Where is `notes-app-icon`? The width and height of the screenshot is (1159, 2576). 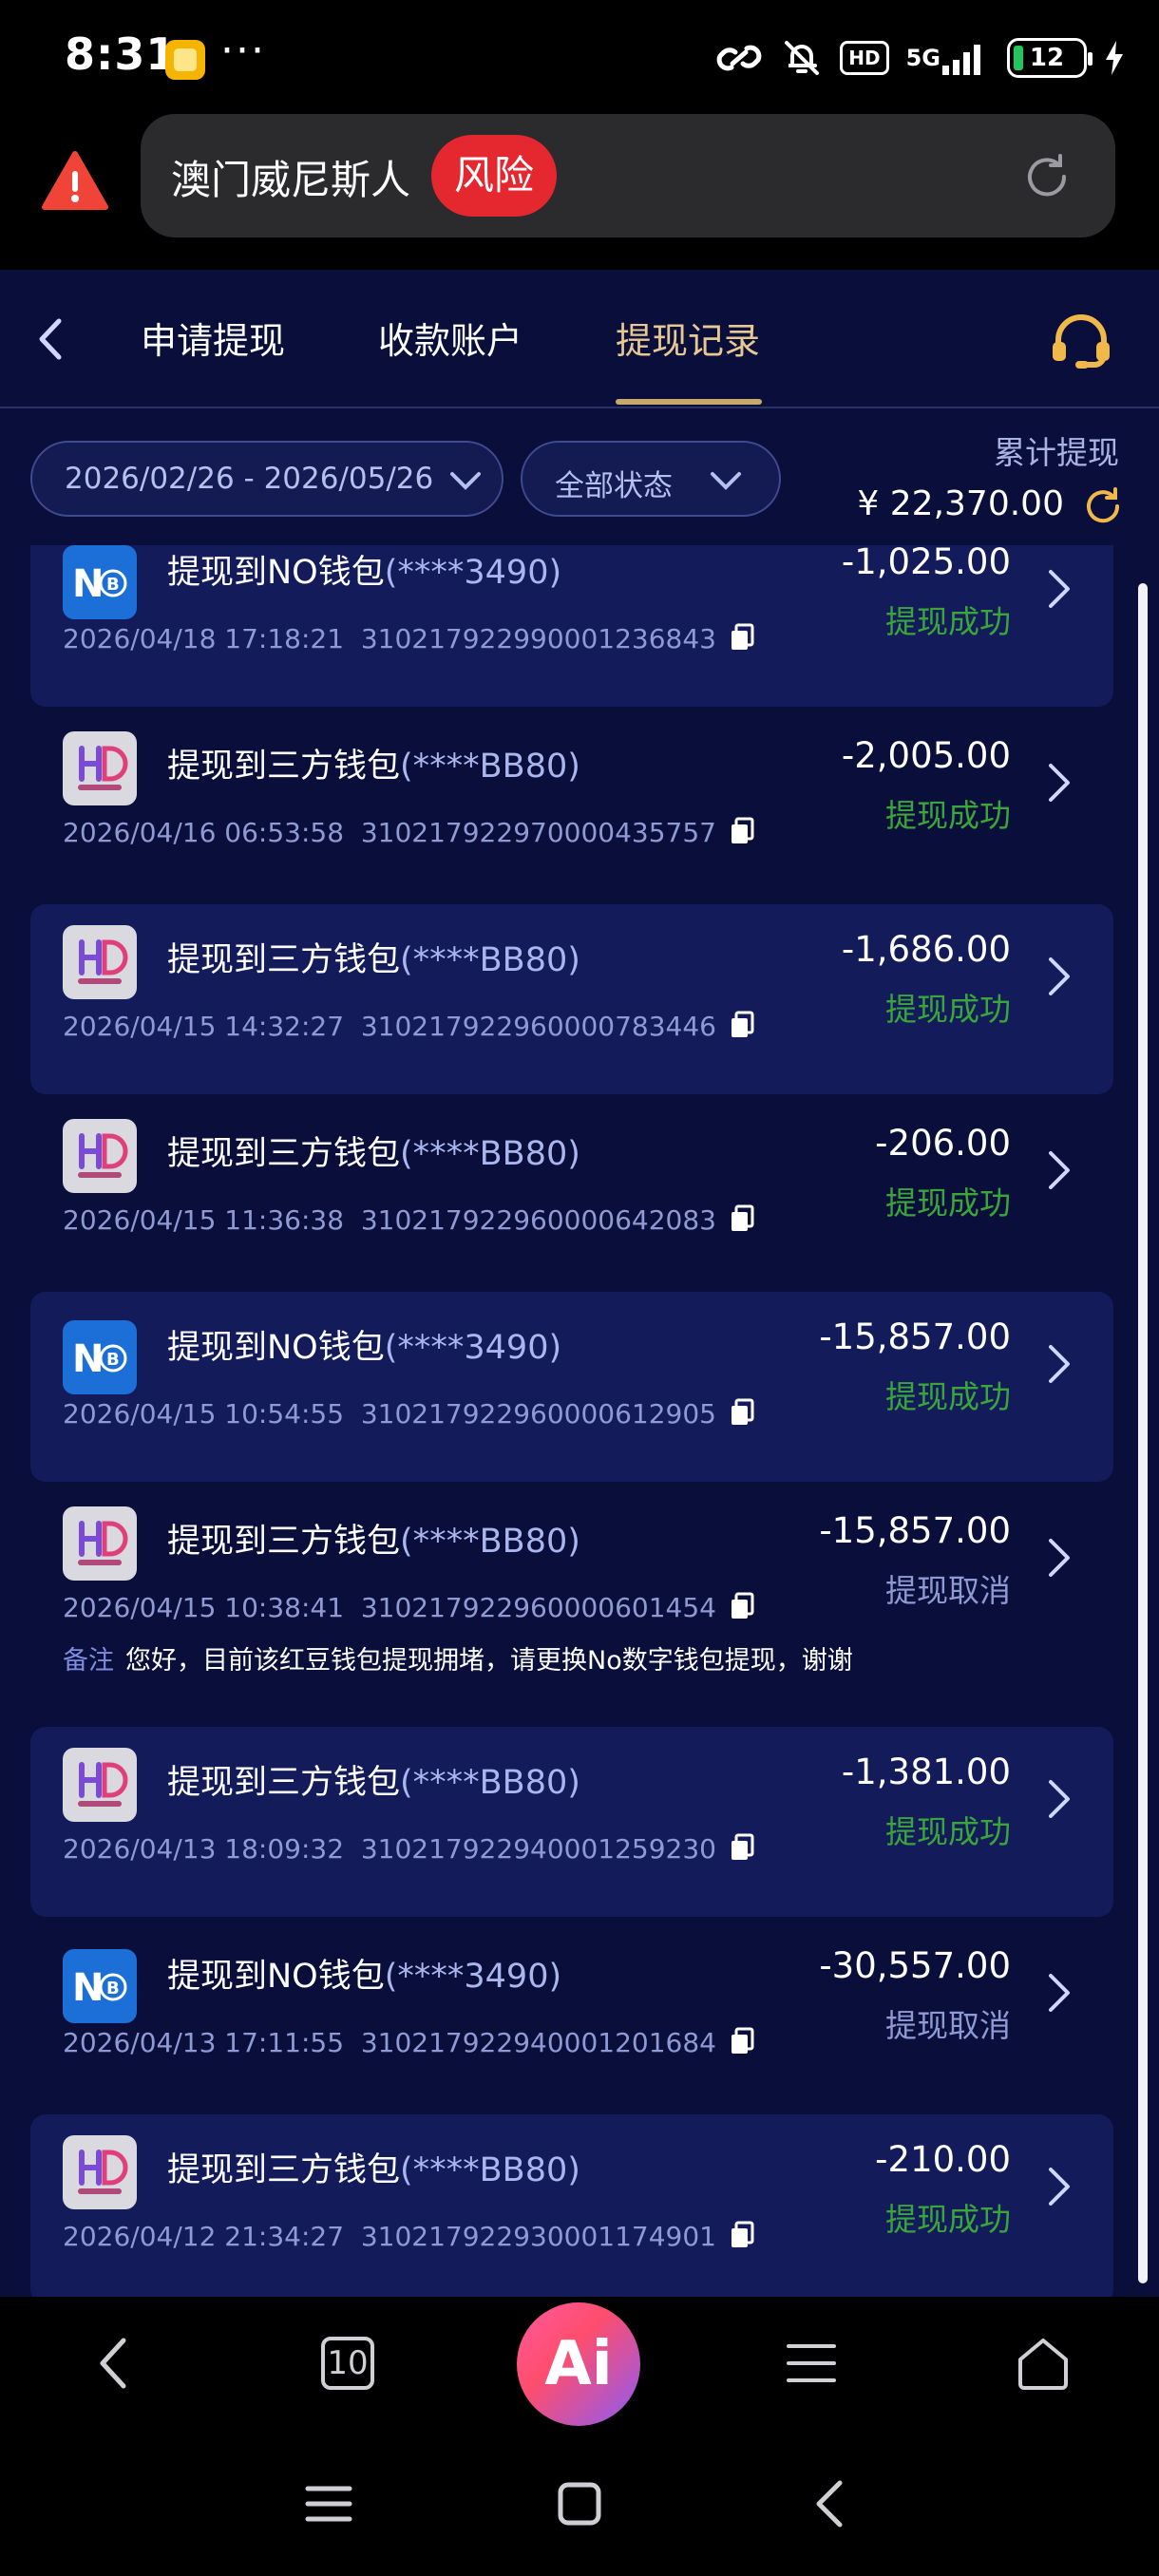
notes-app-icon is located at coordinates (185, 60).